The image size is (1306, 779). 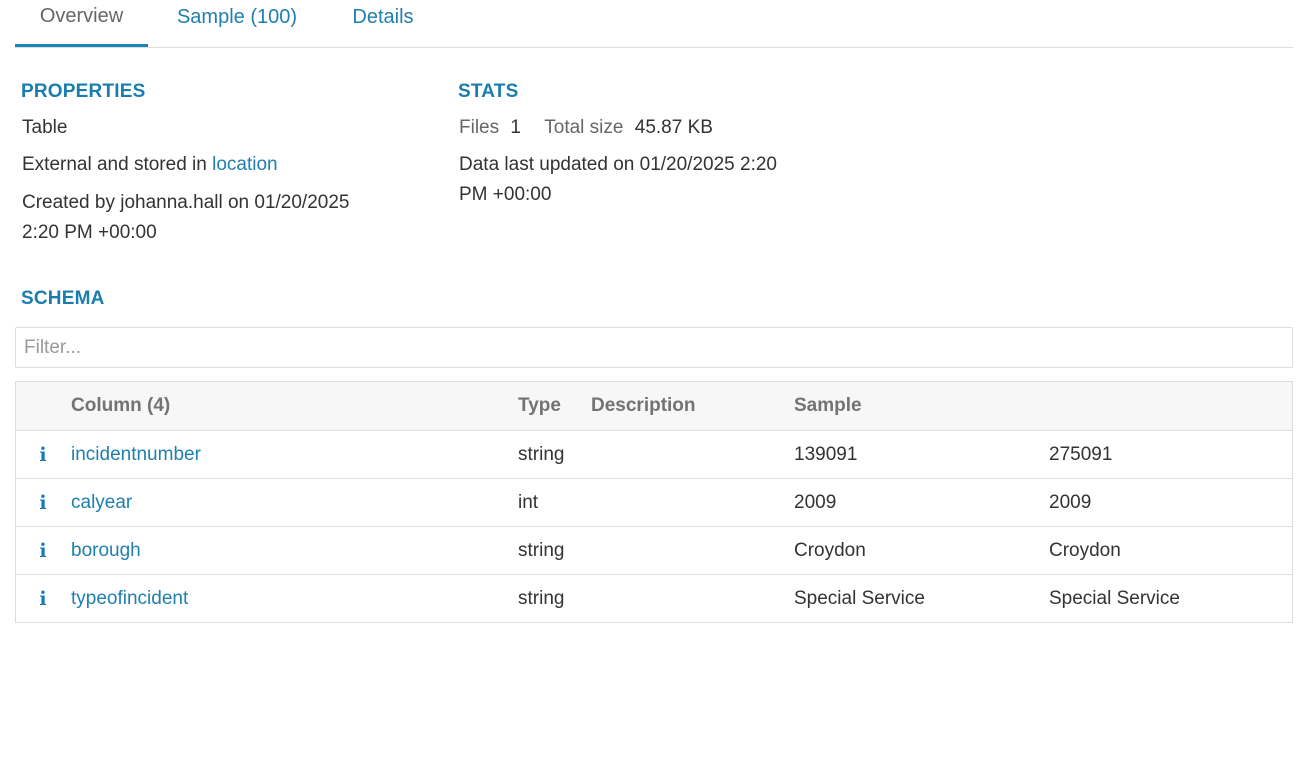 What do you see at coordinates (654, 347) in the screenshot?
I see `schema-filter-input` at bounding box center [654, 347].